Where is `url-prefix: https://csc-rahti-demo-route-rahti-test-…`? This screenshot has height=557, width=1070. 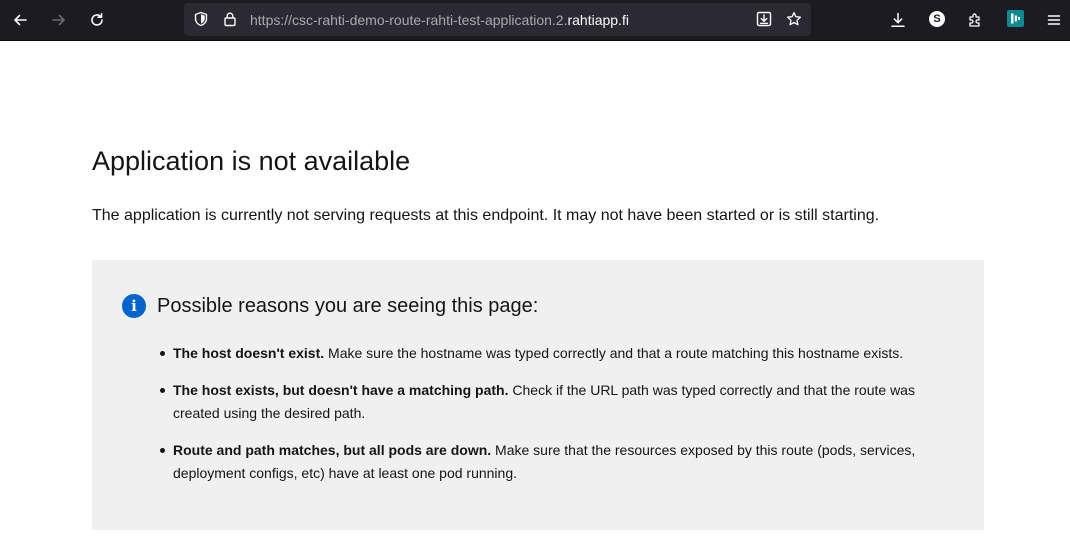 url-prefix: https://csc-rahti-demo-route-rahti-test-… is located at coordinates (409, 20).